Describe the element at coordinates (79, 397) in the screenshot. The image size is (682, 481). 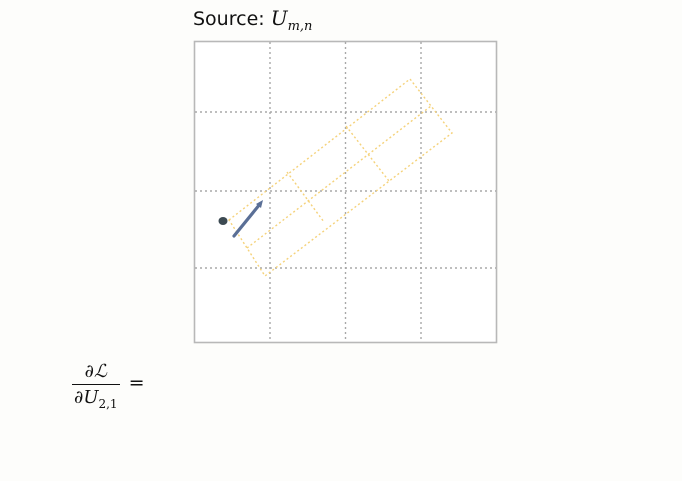
I see `formula-denominator-prefix: ∂` at that location.